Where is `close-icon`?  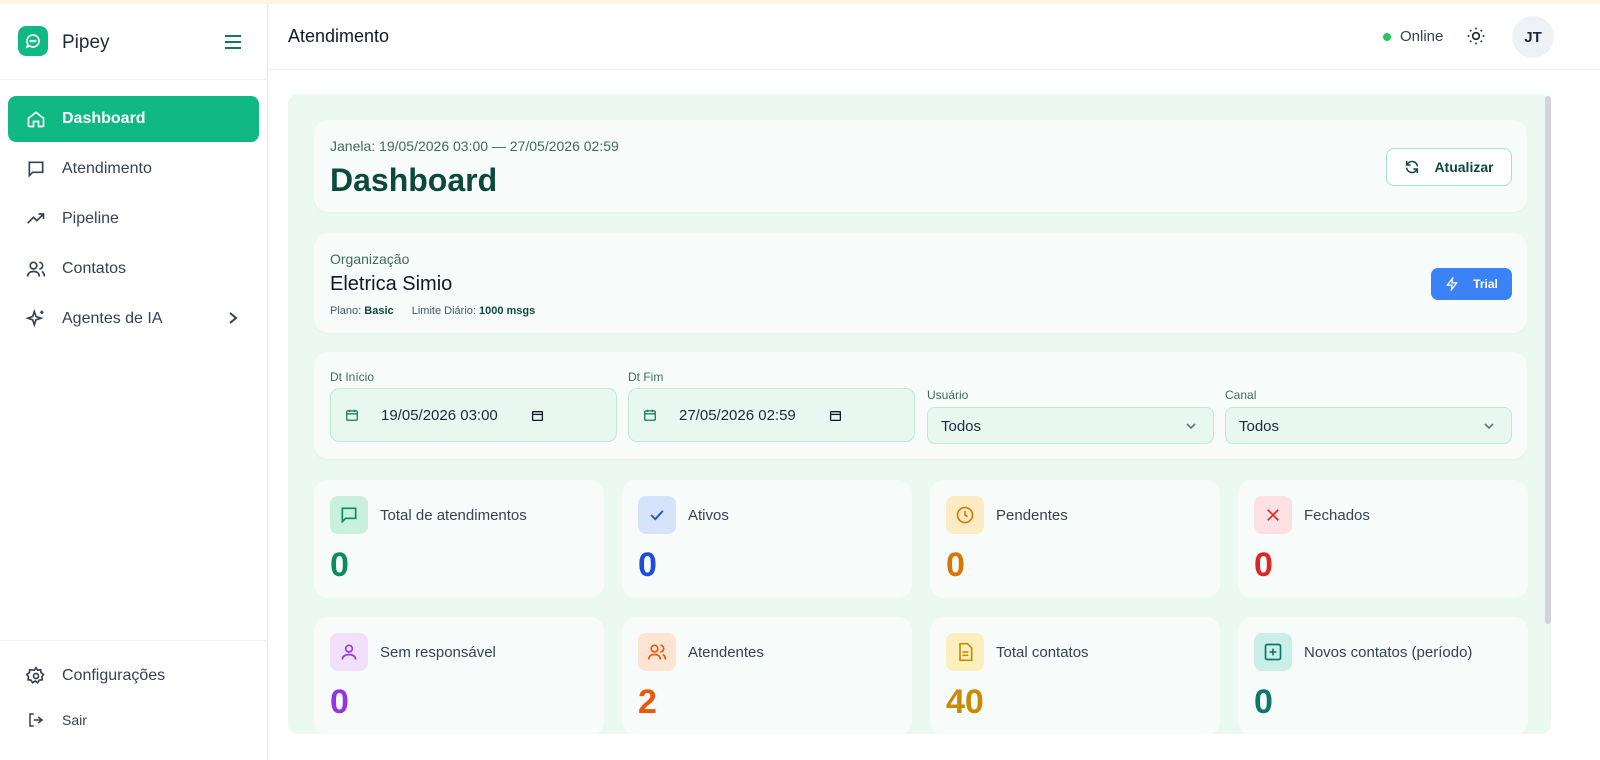 close-icon is located at coordinates (1273, 515).